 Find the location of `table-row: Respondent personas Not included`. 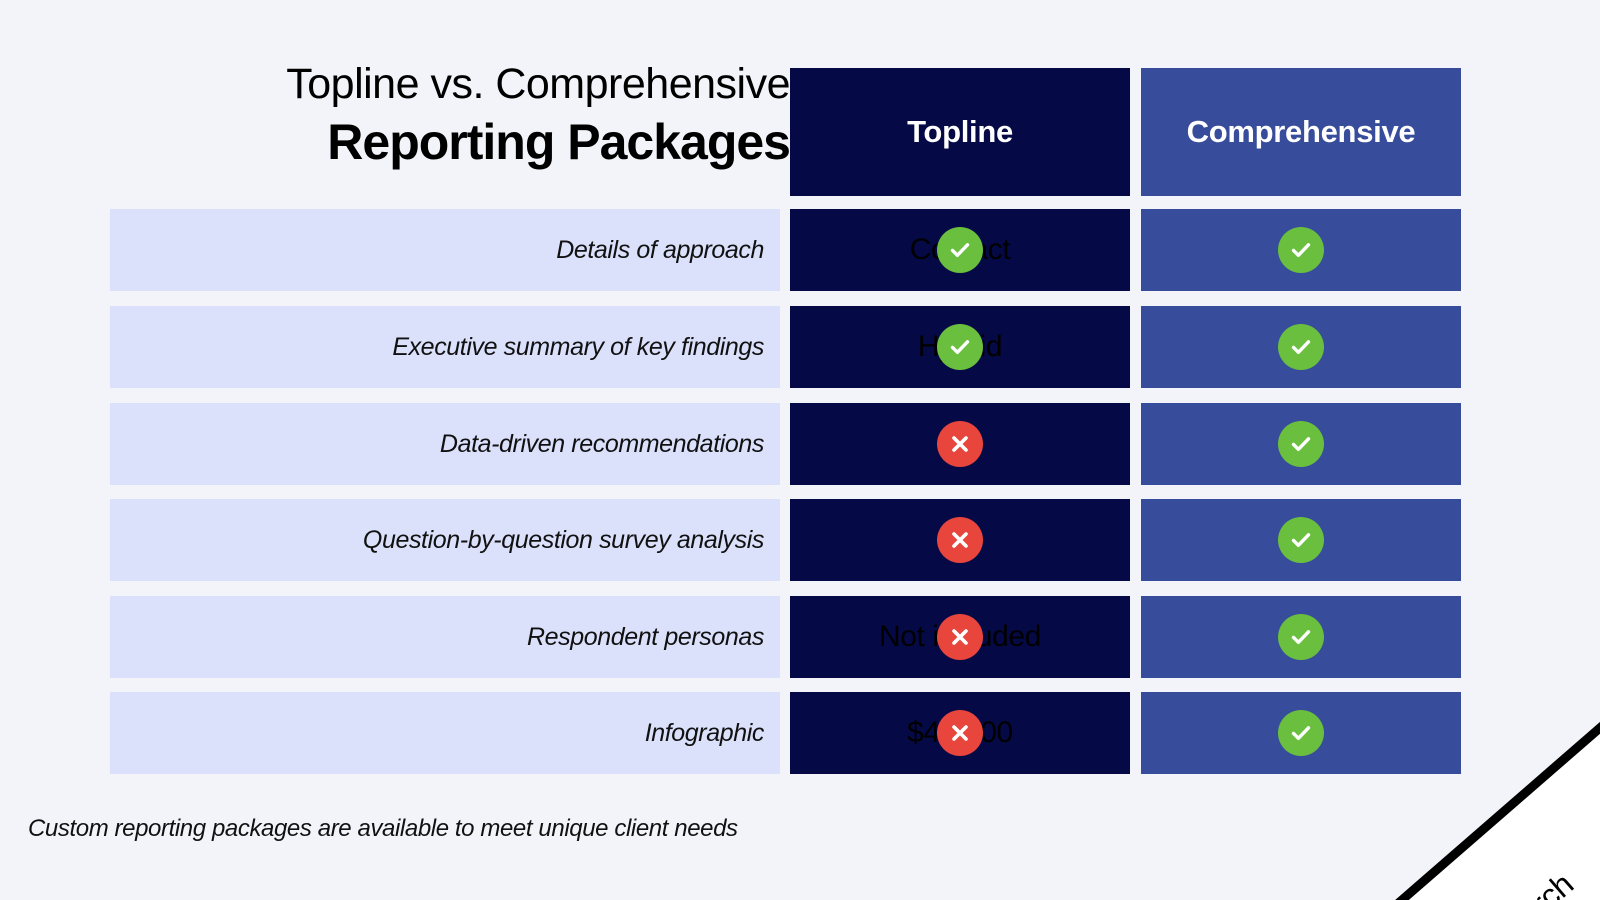

table-row: Respondent personas Not included is located at coordinates (800, 637).